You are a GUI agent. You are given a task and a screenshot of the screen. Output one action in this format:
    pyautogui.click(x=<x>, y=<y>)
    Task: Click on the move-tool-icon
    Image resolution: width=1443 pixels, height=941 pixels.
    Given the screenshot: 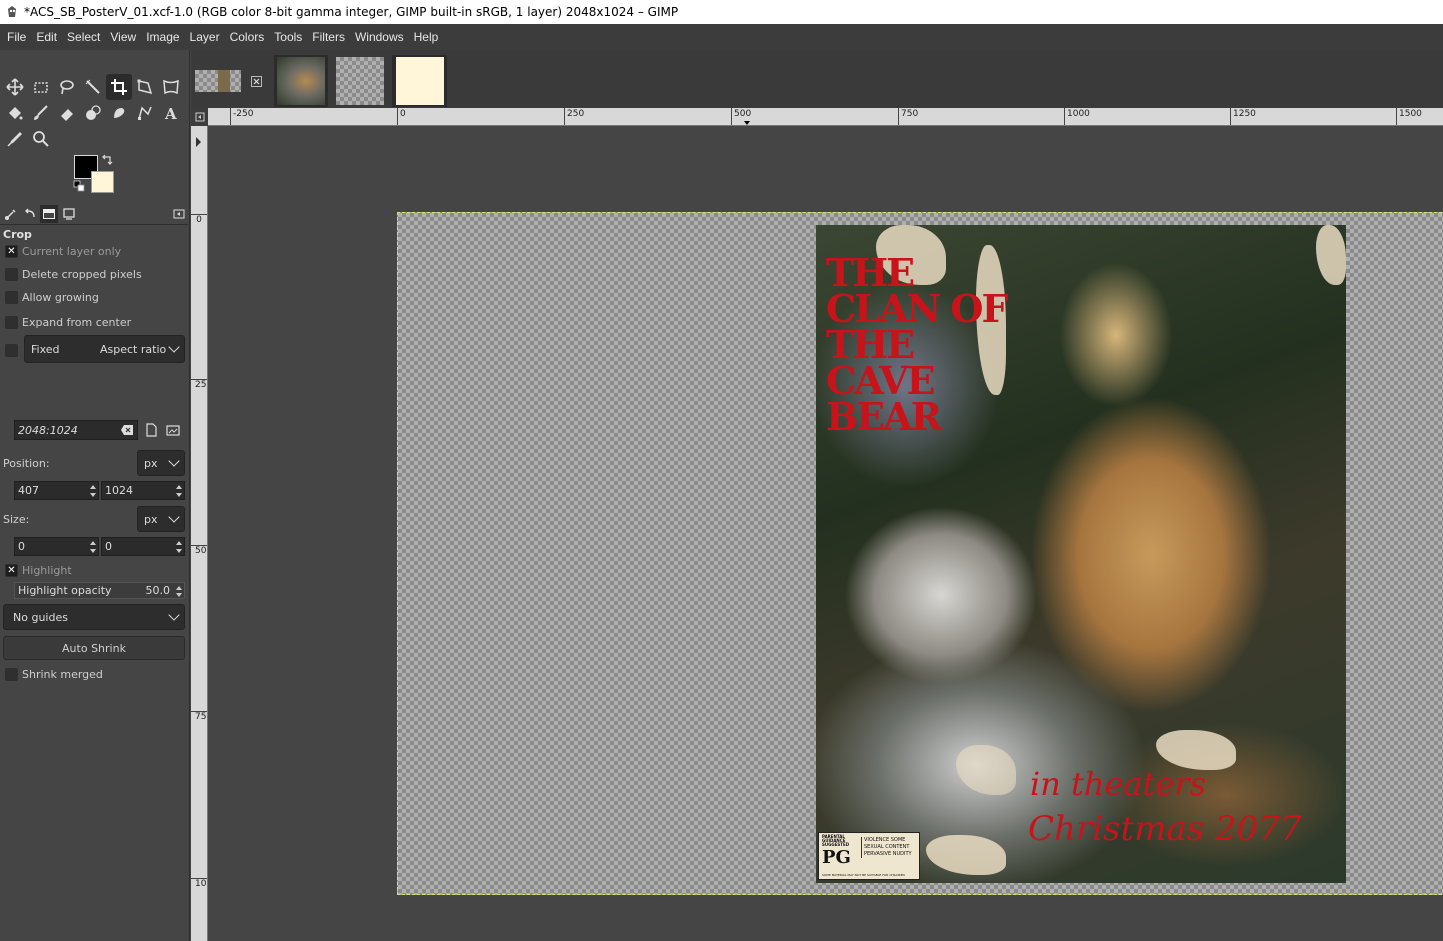 What is the action you would take?
    pyautogui.click(x=15, y=87)
    